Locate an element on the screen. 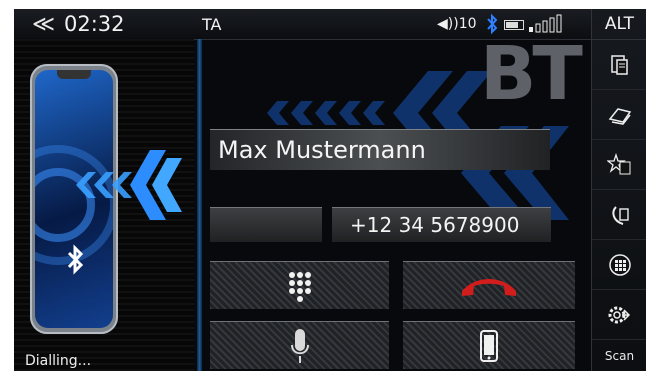 The height and width of the screenshot is (376, 655). favorites-icon is located at coordinates (618, 163).